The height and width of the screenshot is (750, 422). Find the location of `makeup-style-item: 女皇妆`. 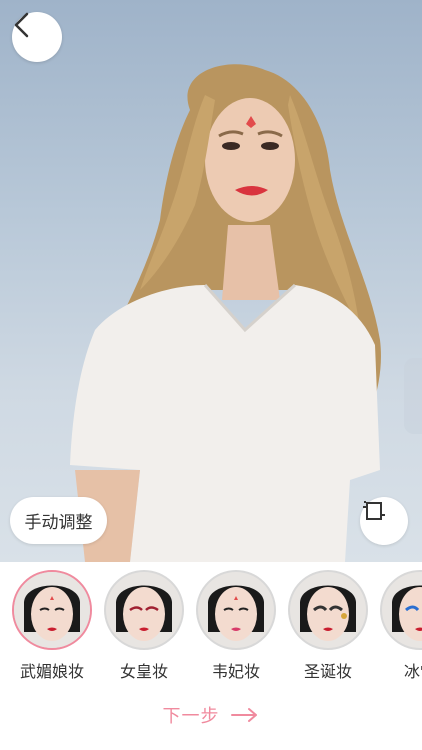

makeup-style-item: 女皇妆 is located at coordinates (144, 626).